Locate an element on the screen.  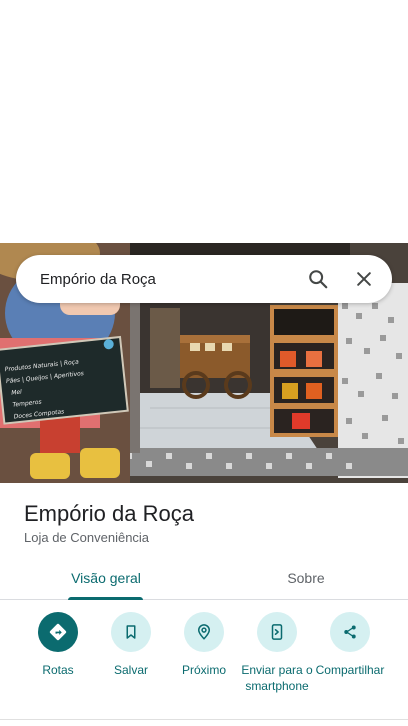
nearby-button: Próximo is located at coordinates (204, 645).